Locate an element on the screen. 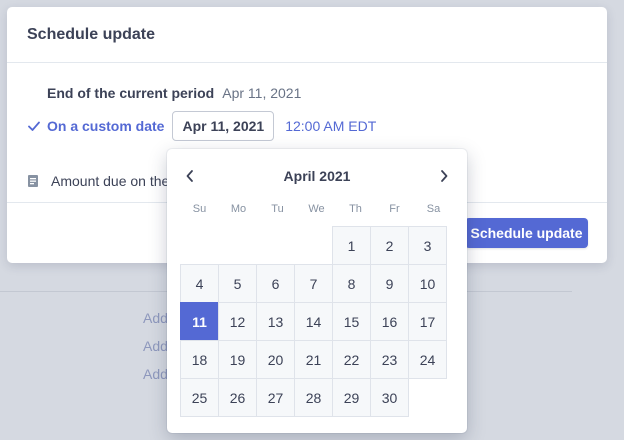 Image resolution: width=624 pixels, height=440 pixels. calendar-week: 11 12 13 14 15 16 17 is located at coordinates (313, 321).